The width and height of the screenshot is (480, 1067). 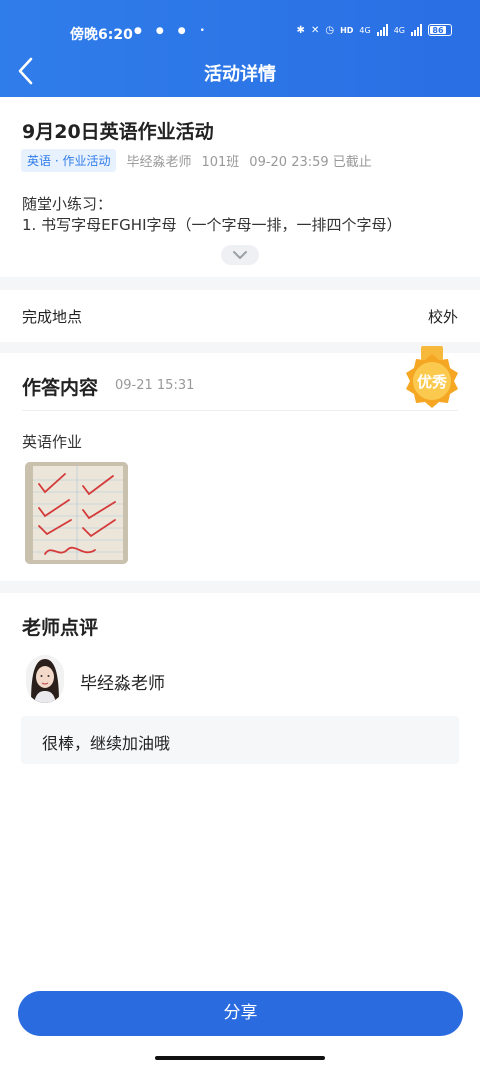 I want to click on alarm-icon: ◷, so click(x=330, y=30).